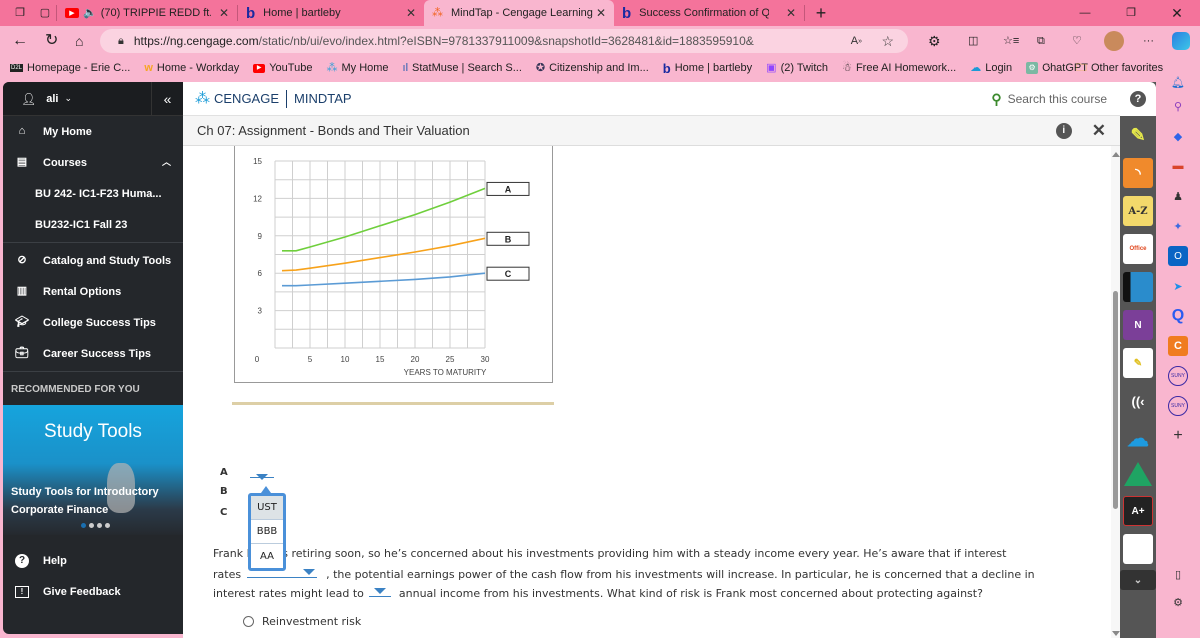 Image resolution: width=1200 pixels, height=638 pixels. I want to click on tab-actions-icon: ▢, so click(45, 13).